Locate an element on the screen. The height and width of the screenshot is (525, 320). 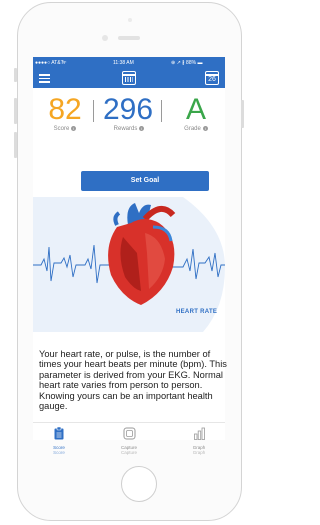
capture-icon is located at coordinates (129, 433).